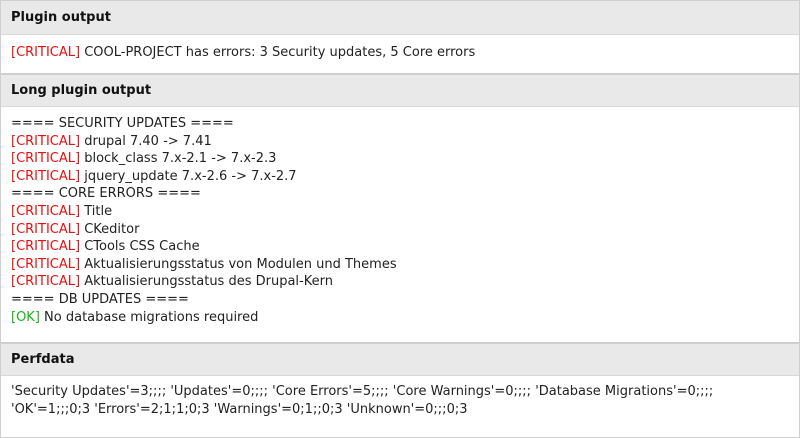  What do you see at coordinates (100, 299) in the screenshot?
I see `list-item: ==== DB UPDATES ====` at bounding box center [100, 299].